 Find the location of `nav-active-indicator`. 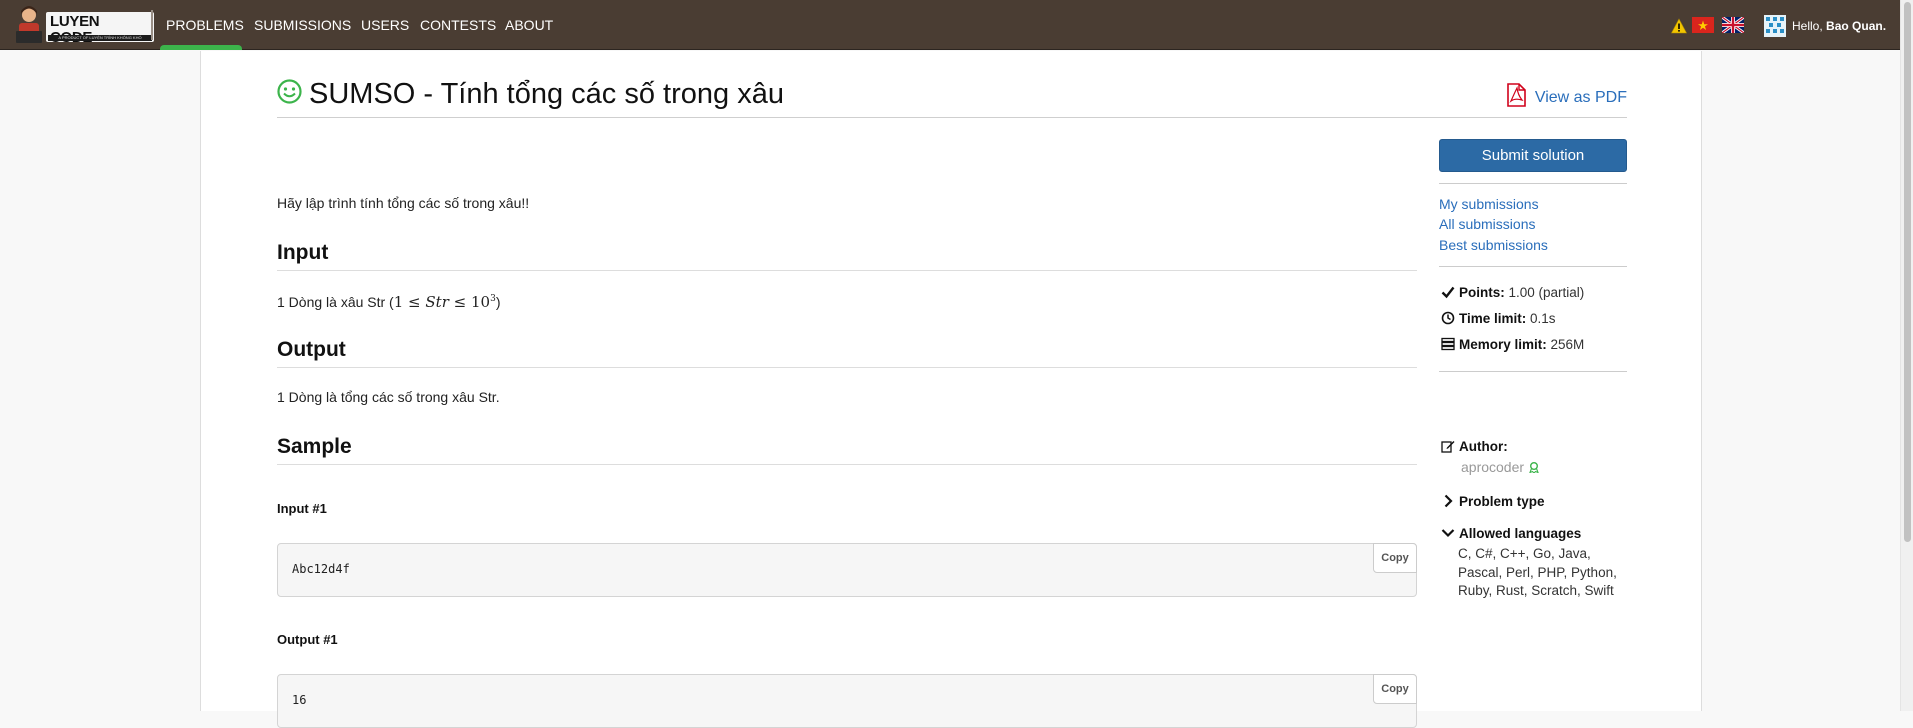

nav-active-indicator is located at coordinates (201, 47).